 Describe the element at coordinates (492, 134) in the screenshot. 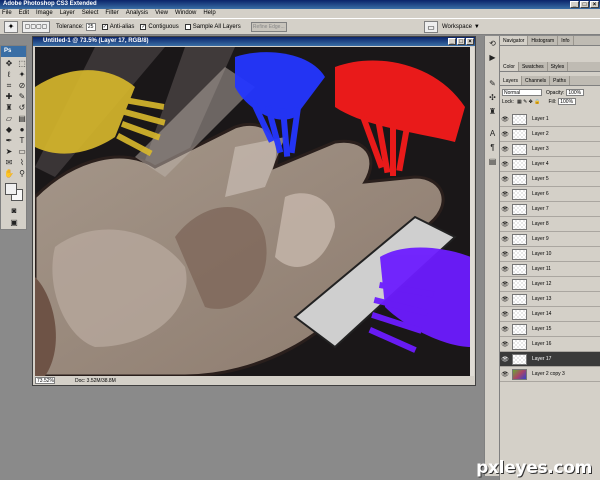

I see `character-panel-icon: A` at that location.